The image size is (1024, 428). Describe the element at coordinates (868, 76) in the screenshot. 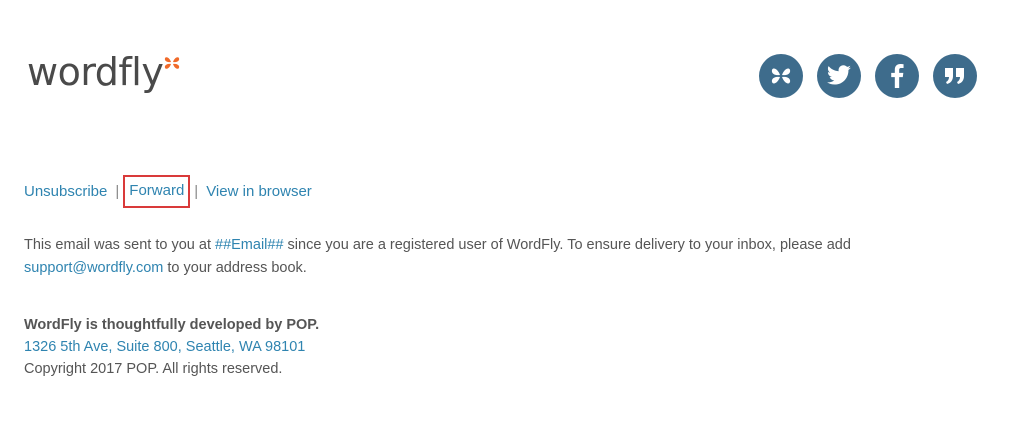

I see `social-links` at that location.